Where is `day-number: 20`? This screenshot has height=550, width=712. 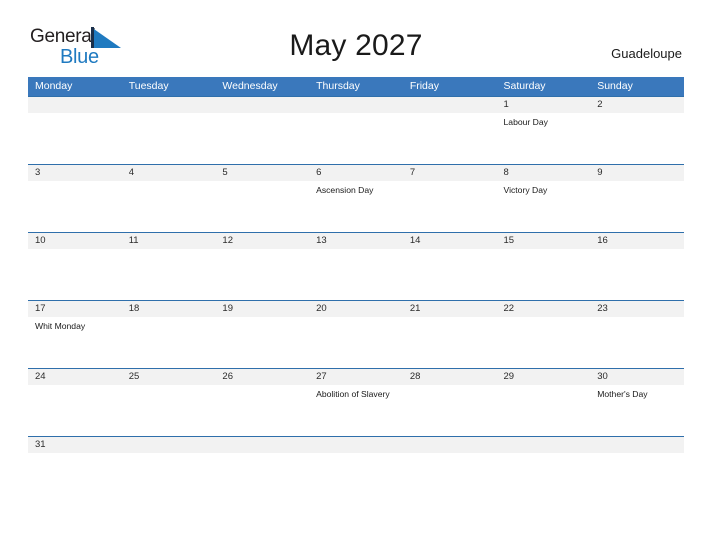
day-number: 20 is located at coordinates (356, 309).